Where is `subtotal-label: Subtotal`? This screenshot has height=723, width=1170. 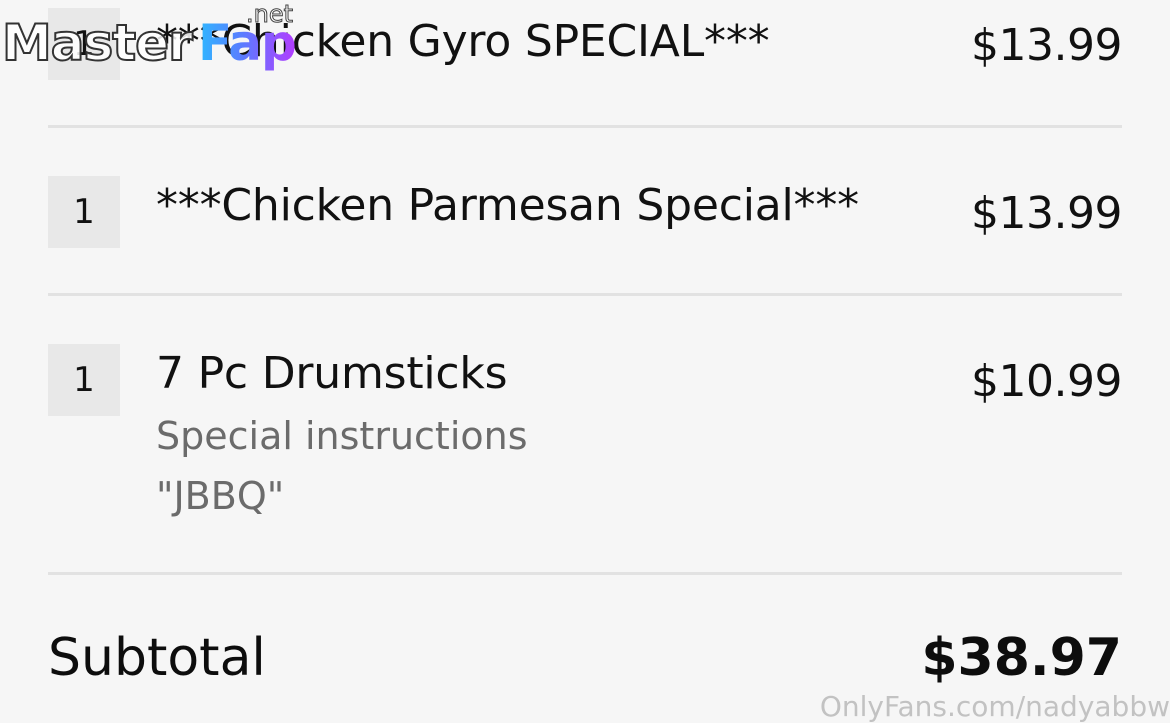
subtotal-label: Subtotal is located at coordinates (157, 658).